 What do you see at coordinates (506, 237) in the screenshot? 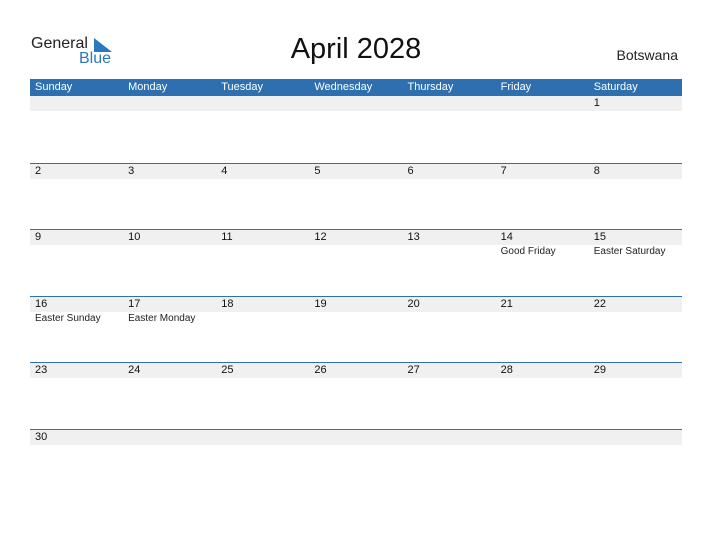
I see `day-number: 14` at bounding box center [506, 237].